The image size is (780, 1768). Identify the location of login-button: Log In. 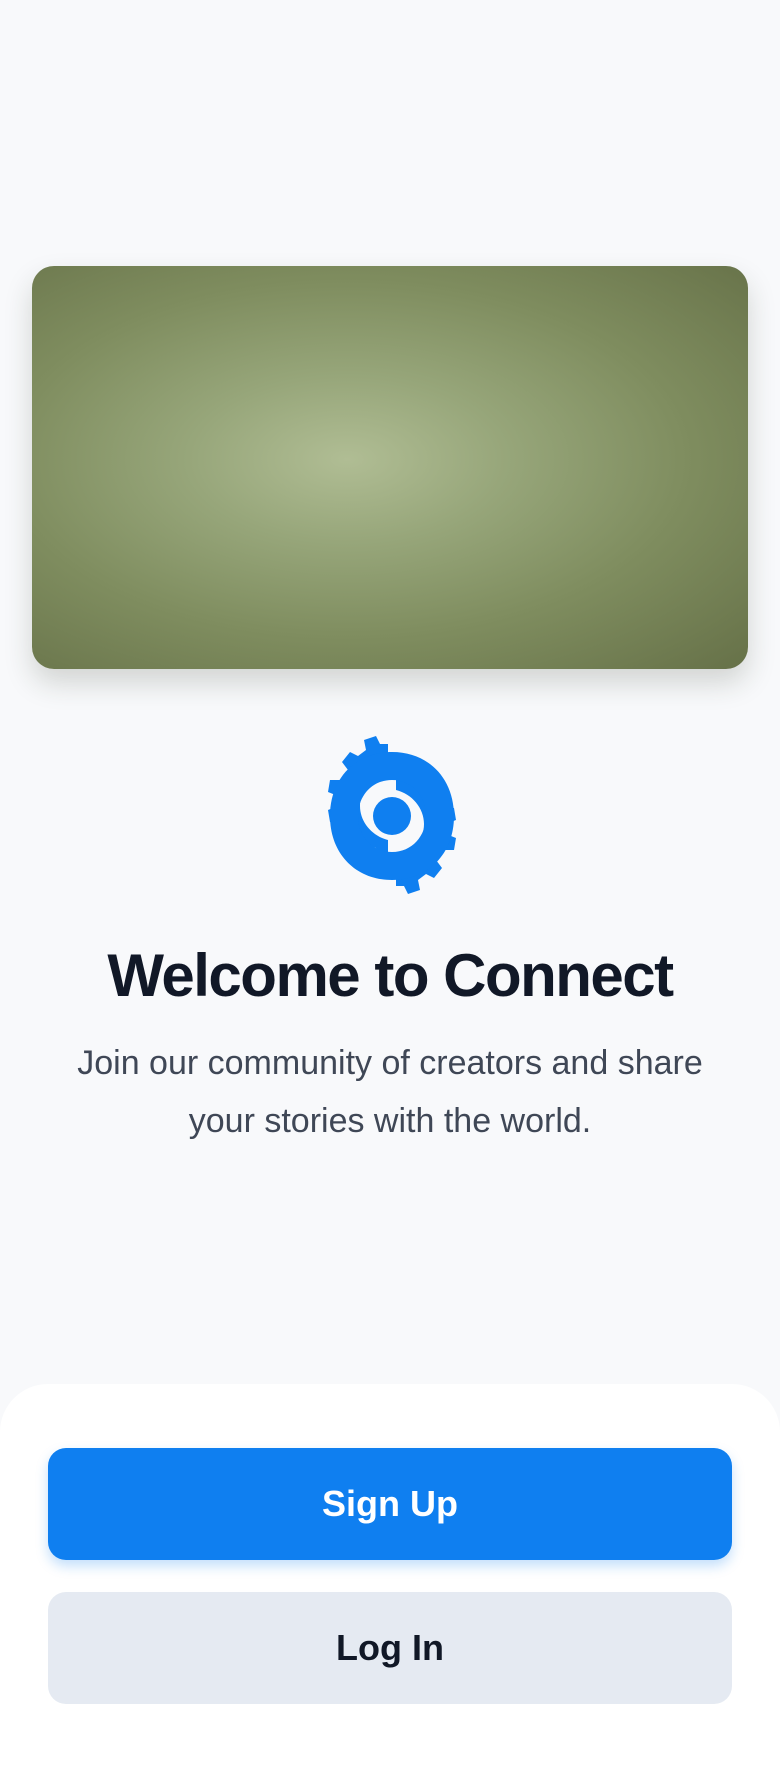
(390, 1648).